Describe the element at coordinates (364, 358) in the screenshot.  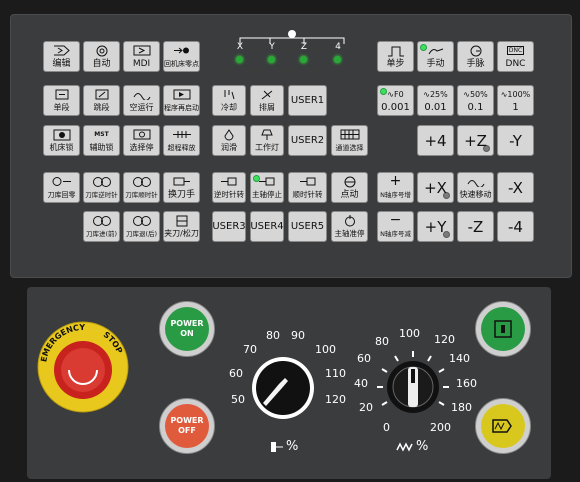
I see `feed-dial-tick-60: 60` at that location.